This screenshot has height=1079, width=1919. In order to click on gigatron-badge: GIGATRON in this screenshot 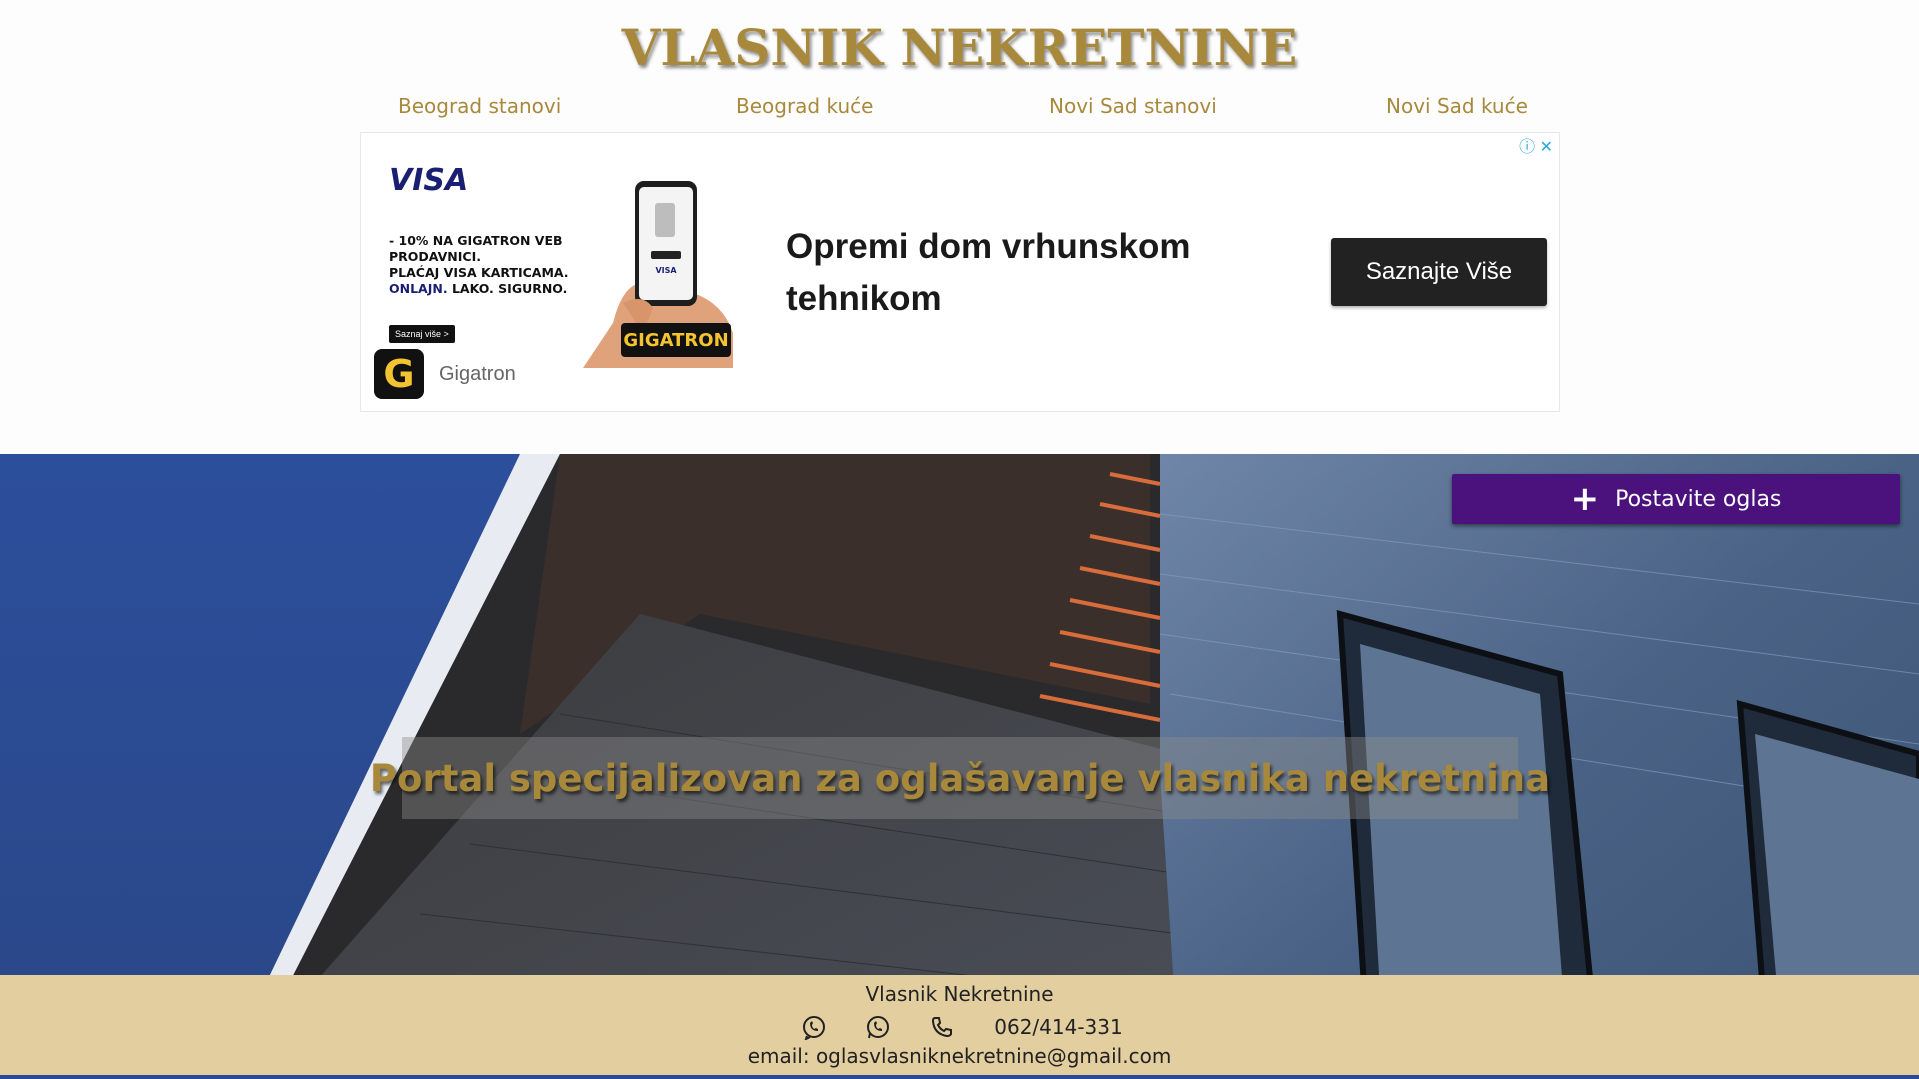, I will do `click(676, 340)`.